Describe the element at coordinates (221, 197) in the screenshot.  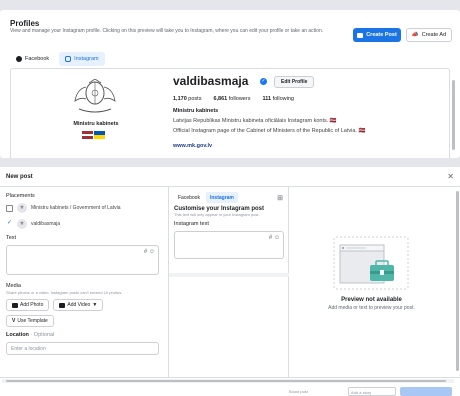
I see `tab-customize-instagram: Instagram` at that location.